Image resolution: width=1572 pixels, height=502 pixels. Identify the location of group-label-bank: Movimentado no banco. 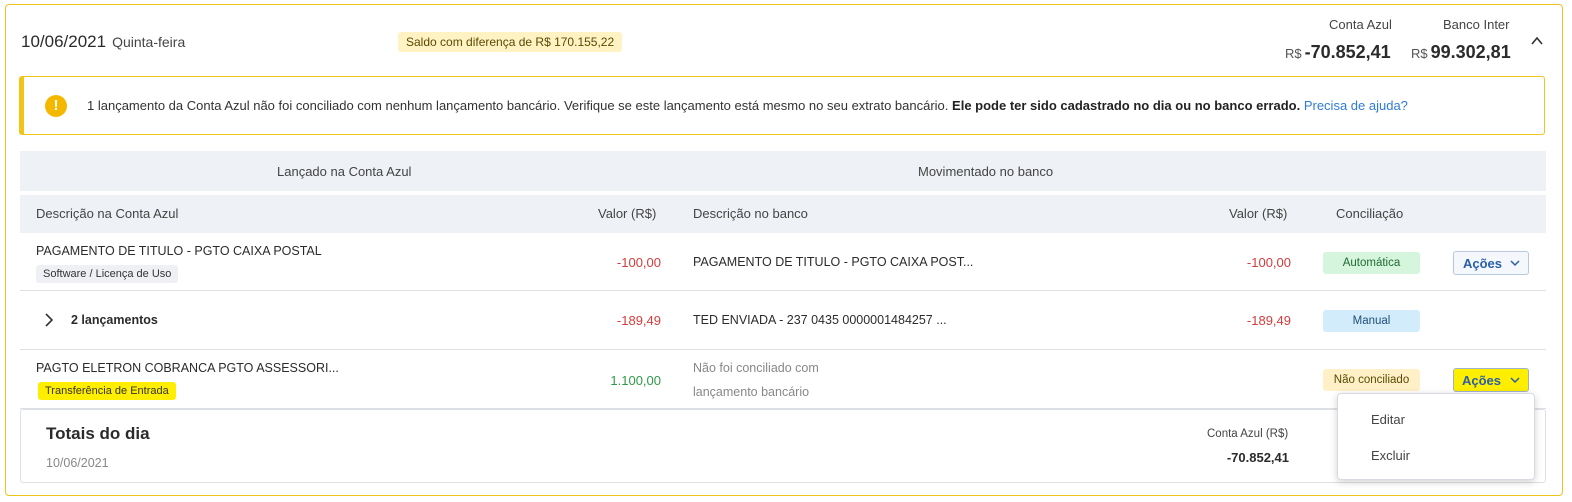
(986, 171).